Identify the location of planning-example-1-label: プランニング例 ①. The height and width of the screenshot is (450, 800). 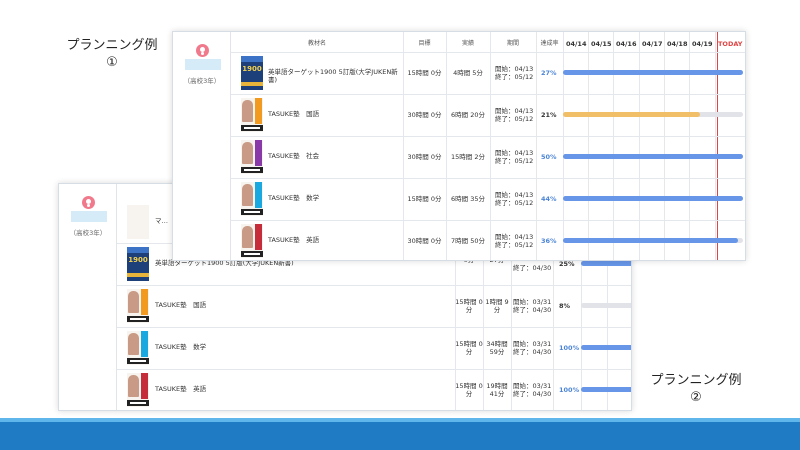
(112, 54).